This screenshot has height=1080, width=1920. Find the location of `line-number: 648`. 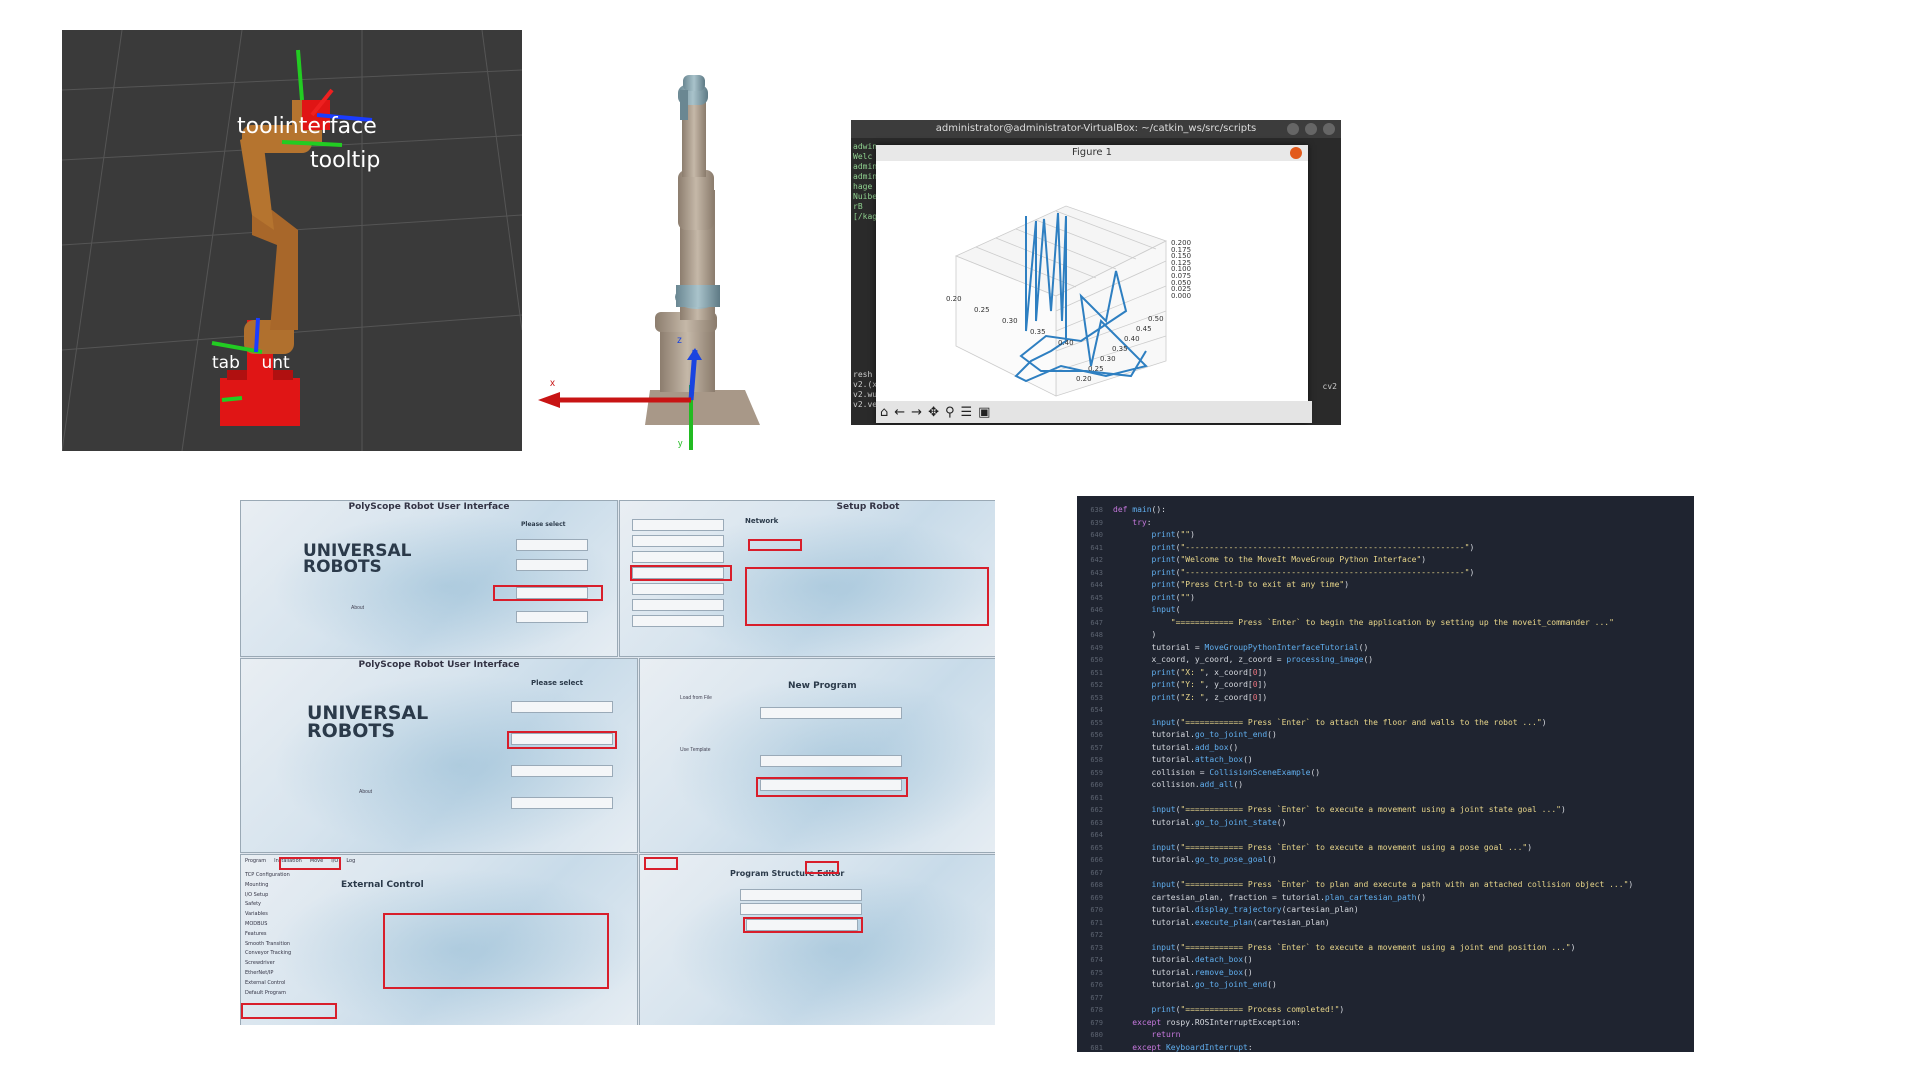

line-number: 648 is located at coordinates (1096, 635).